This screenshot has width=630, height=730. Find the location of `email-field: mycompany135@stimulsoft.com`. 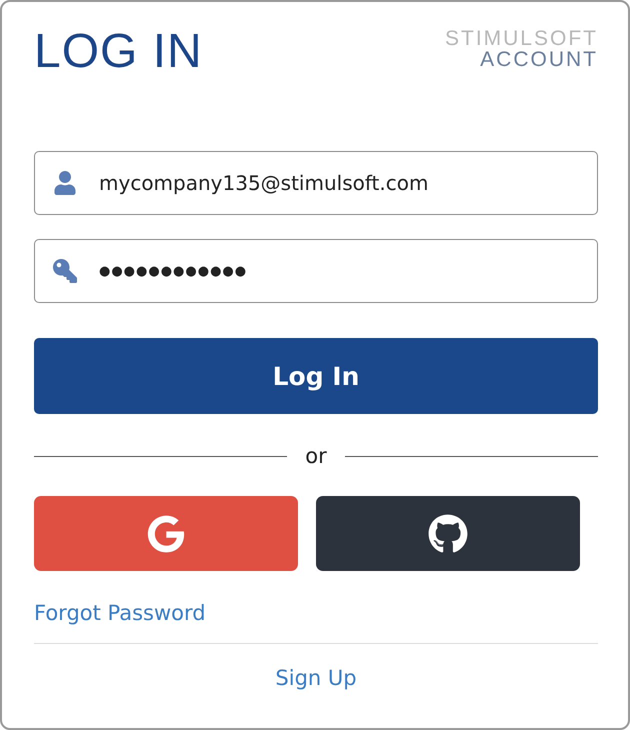

email-field: mycompany135@stimulsoft.com is located at coordinates (316, 183).